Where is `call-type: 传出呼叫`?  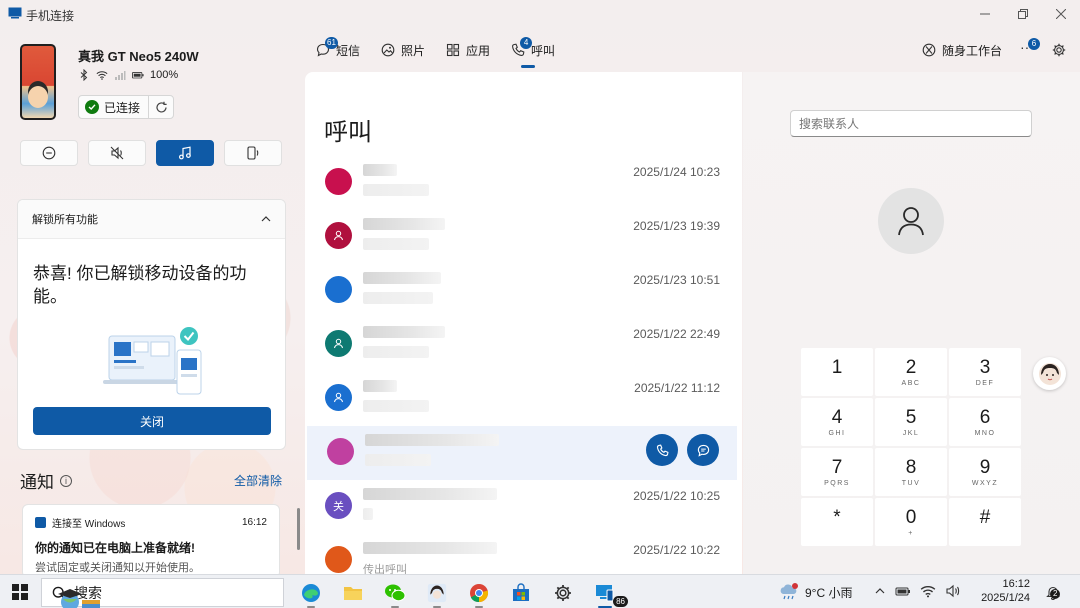
call-type: 传出呼叫 is located at coordinates (385, 569).